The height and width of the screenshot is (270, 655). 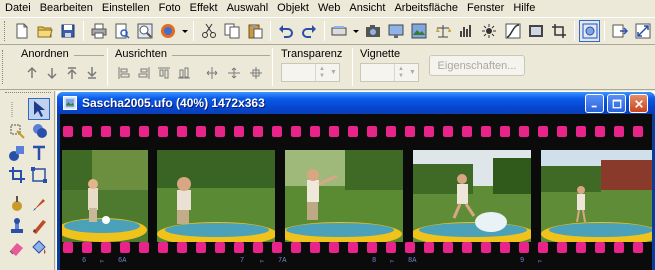 What do you see at coordinates (39, 204) in the screenshot?
I see `brush-icon` at bounding box center [39, 204].